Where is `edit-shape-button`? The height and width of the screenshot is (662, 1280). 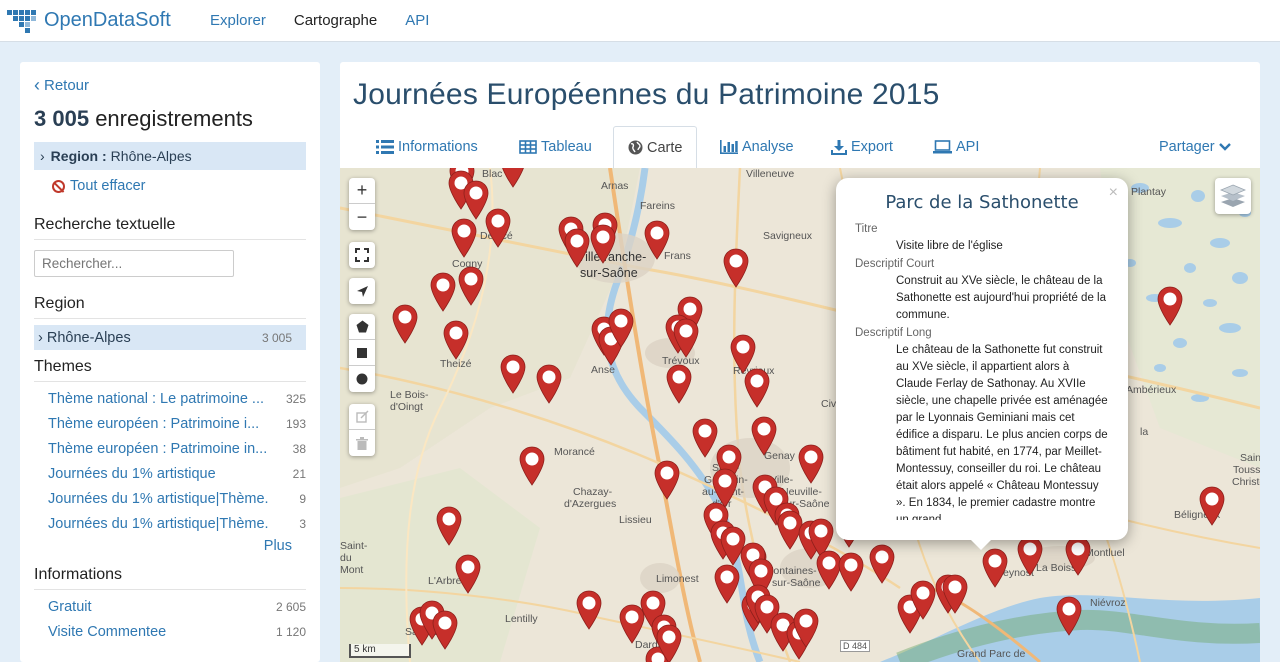 edit-shape-button is located at coordinates (362, 417).